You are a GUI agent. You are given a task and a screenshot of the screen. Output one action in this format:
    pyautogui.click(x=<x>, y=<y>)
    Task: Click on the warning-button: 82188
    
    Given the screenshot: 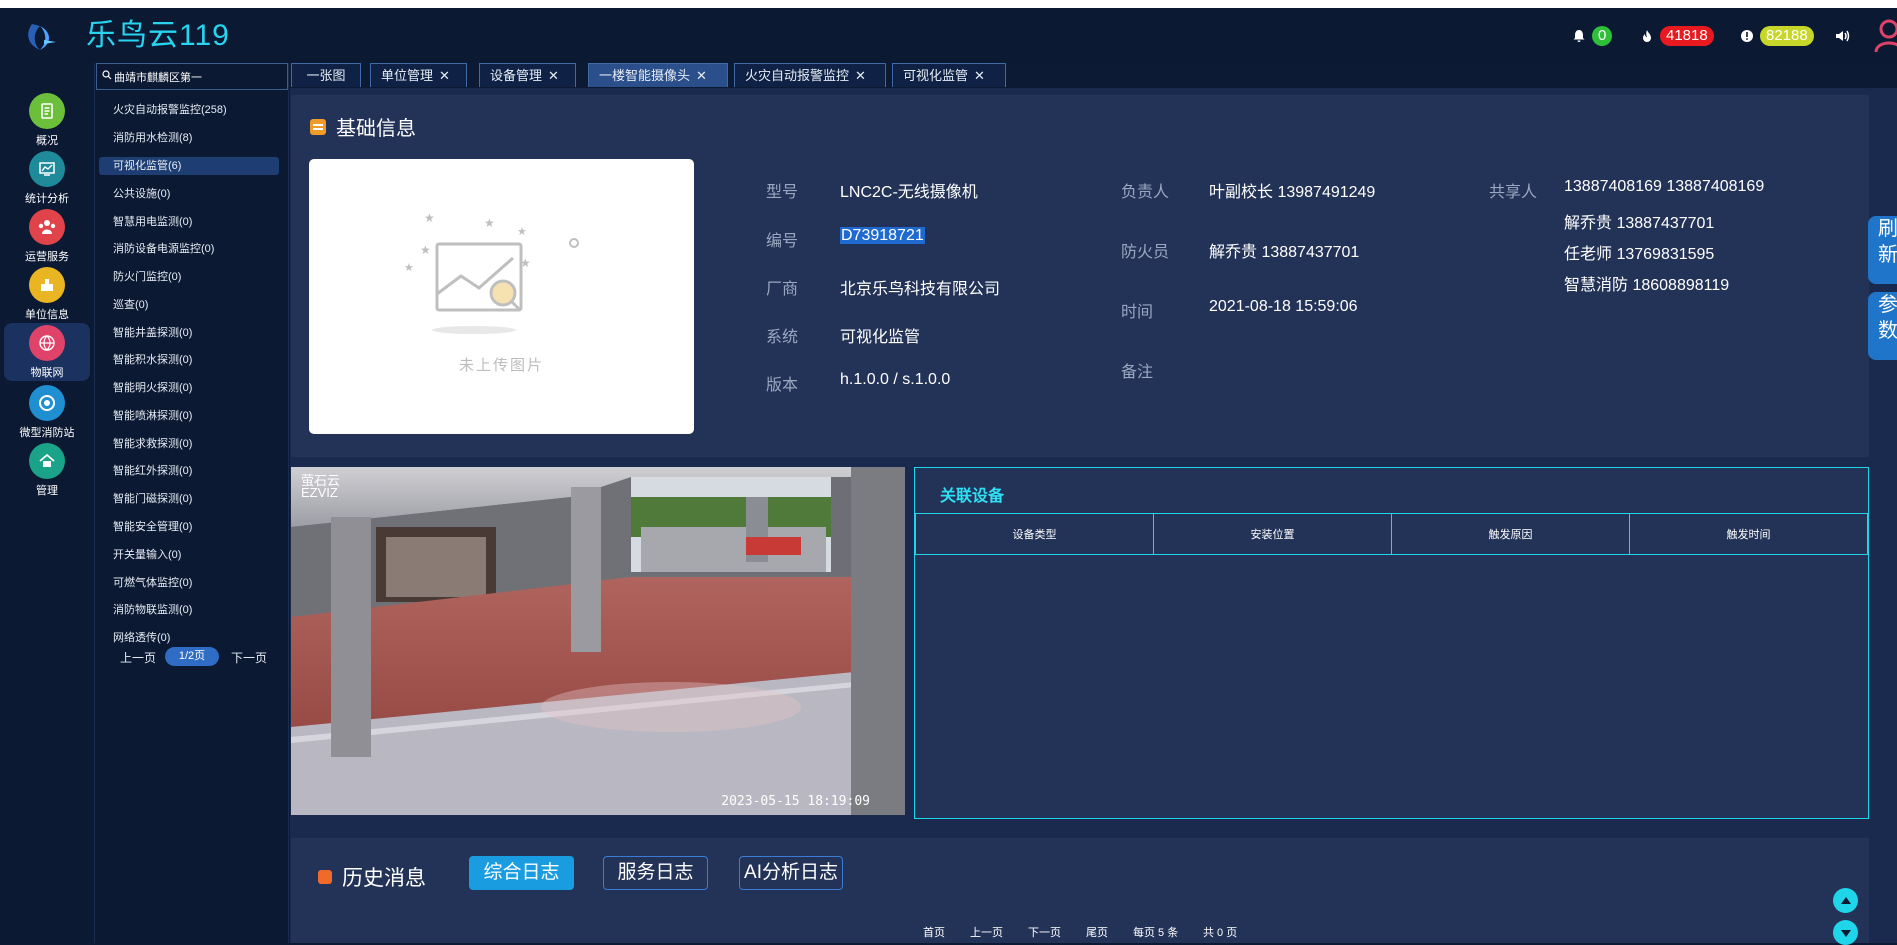 What is the action you would take?
    pyautogui.click(x=1776, y=36)
    